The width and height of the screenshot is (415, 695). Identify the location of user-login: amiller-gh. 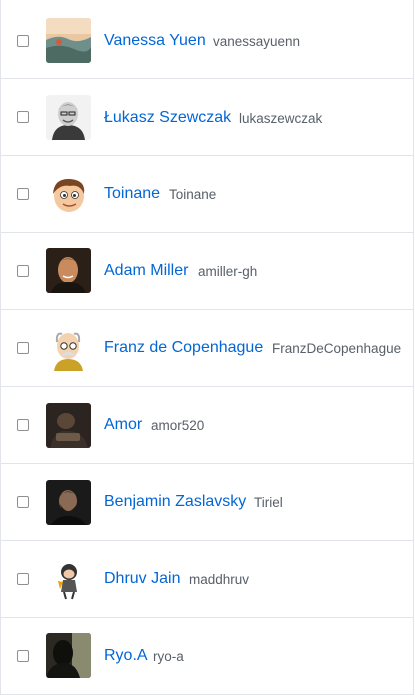
(228, 271).